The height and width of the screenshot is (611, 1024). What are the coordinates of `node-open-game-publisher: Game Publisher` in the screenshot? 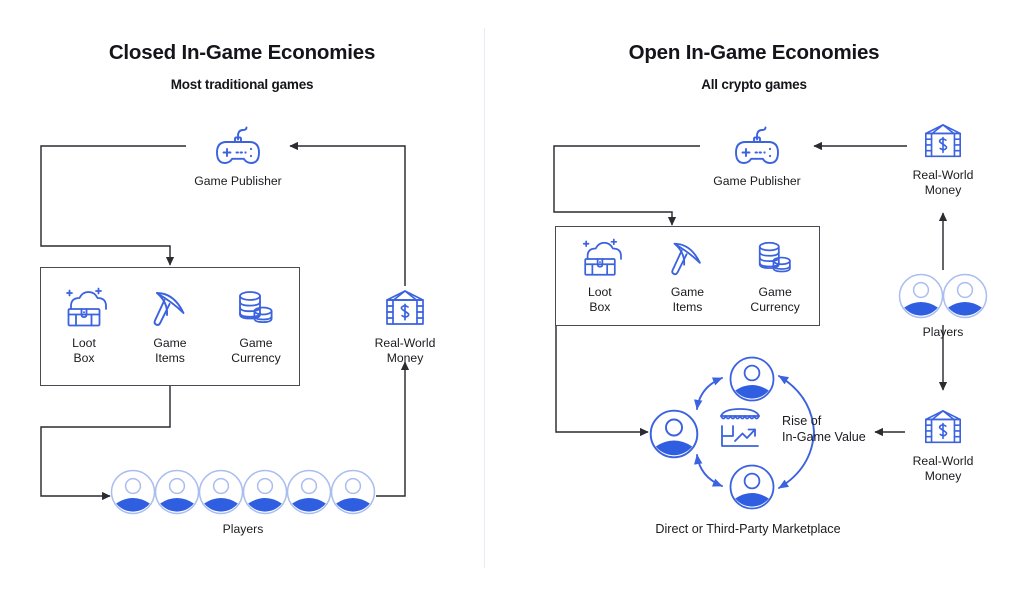 It's located at (757, 157).